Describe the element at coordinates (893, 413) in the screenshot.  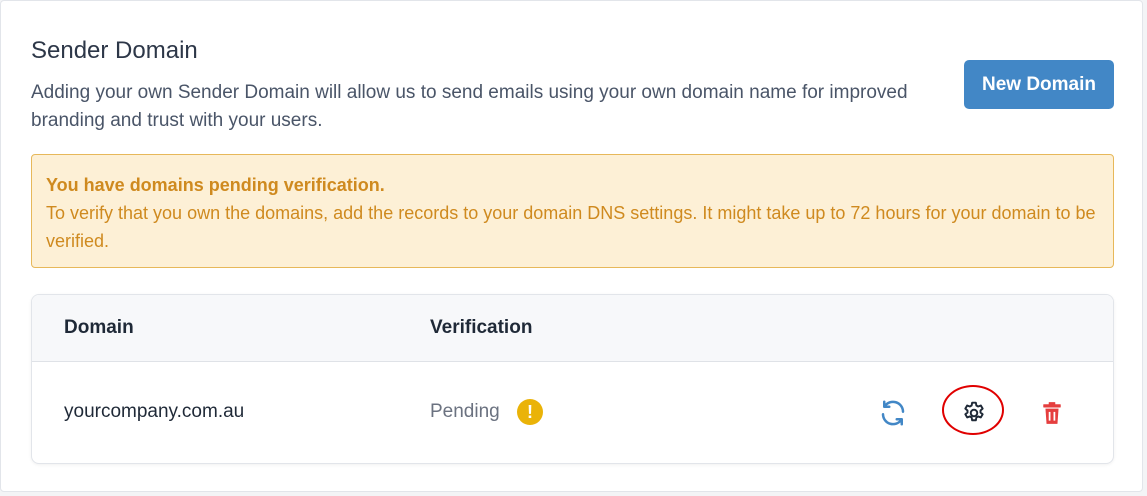
I see `refresh-icon` at that location.